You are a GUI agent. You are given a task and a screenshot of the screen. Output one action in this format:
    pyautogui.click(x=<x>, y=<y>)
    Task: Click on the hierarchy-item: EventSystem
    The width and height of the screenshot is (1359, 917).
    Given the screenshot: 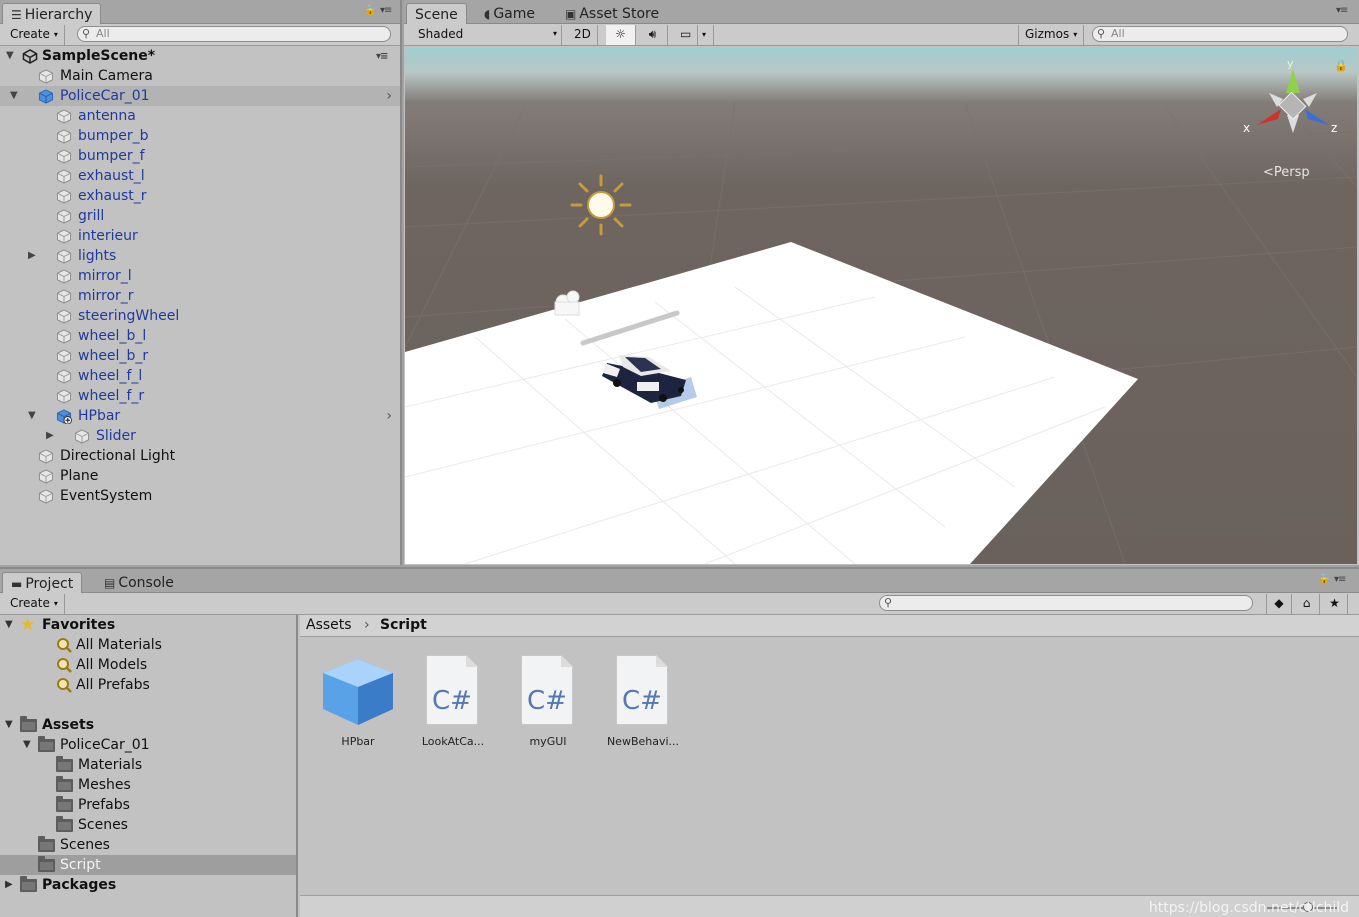 What is the action you would take?
    pyautogui.click(x=200, y=496)
    